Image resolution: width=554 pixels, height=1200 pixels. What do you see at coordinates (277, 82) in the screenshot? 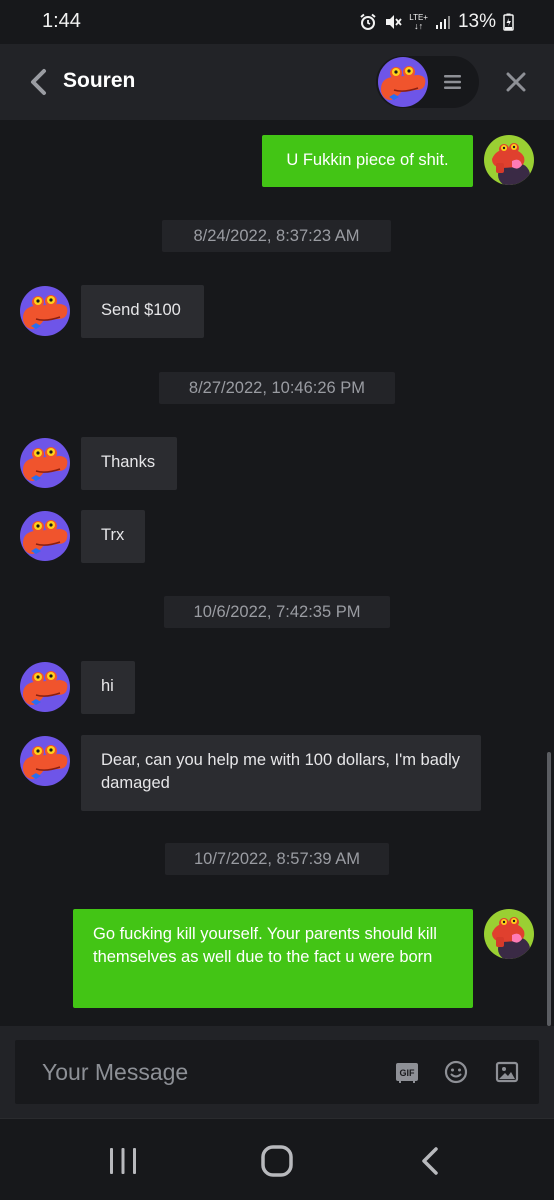
I see `chat-header: Souren` at bounding box center [277, 82].